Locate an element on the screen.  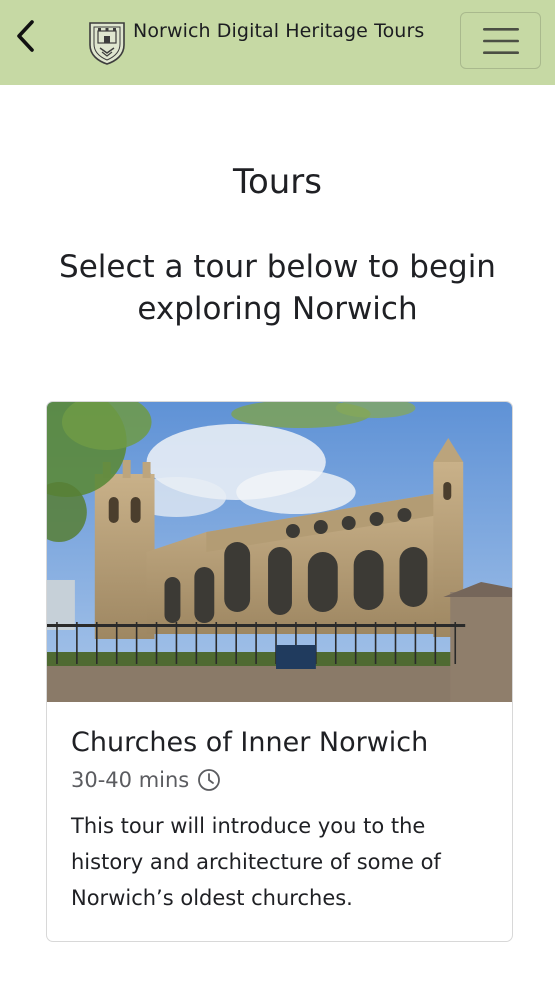
menu-button is located at coordinates (500, 40).